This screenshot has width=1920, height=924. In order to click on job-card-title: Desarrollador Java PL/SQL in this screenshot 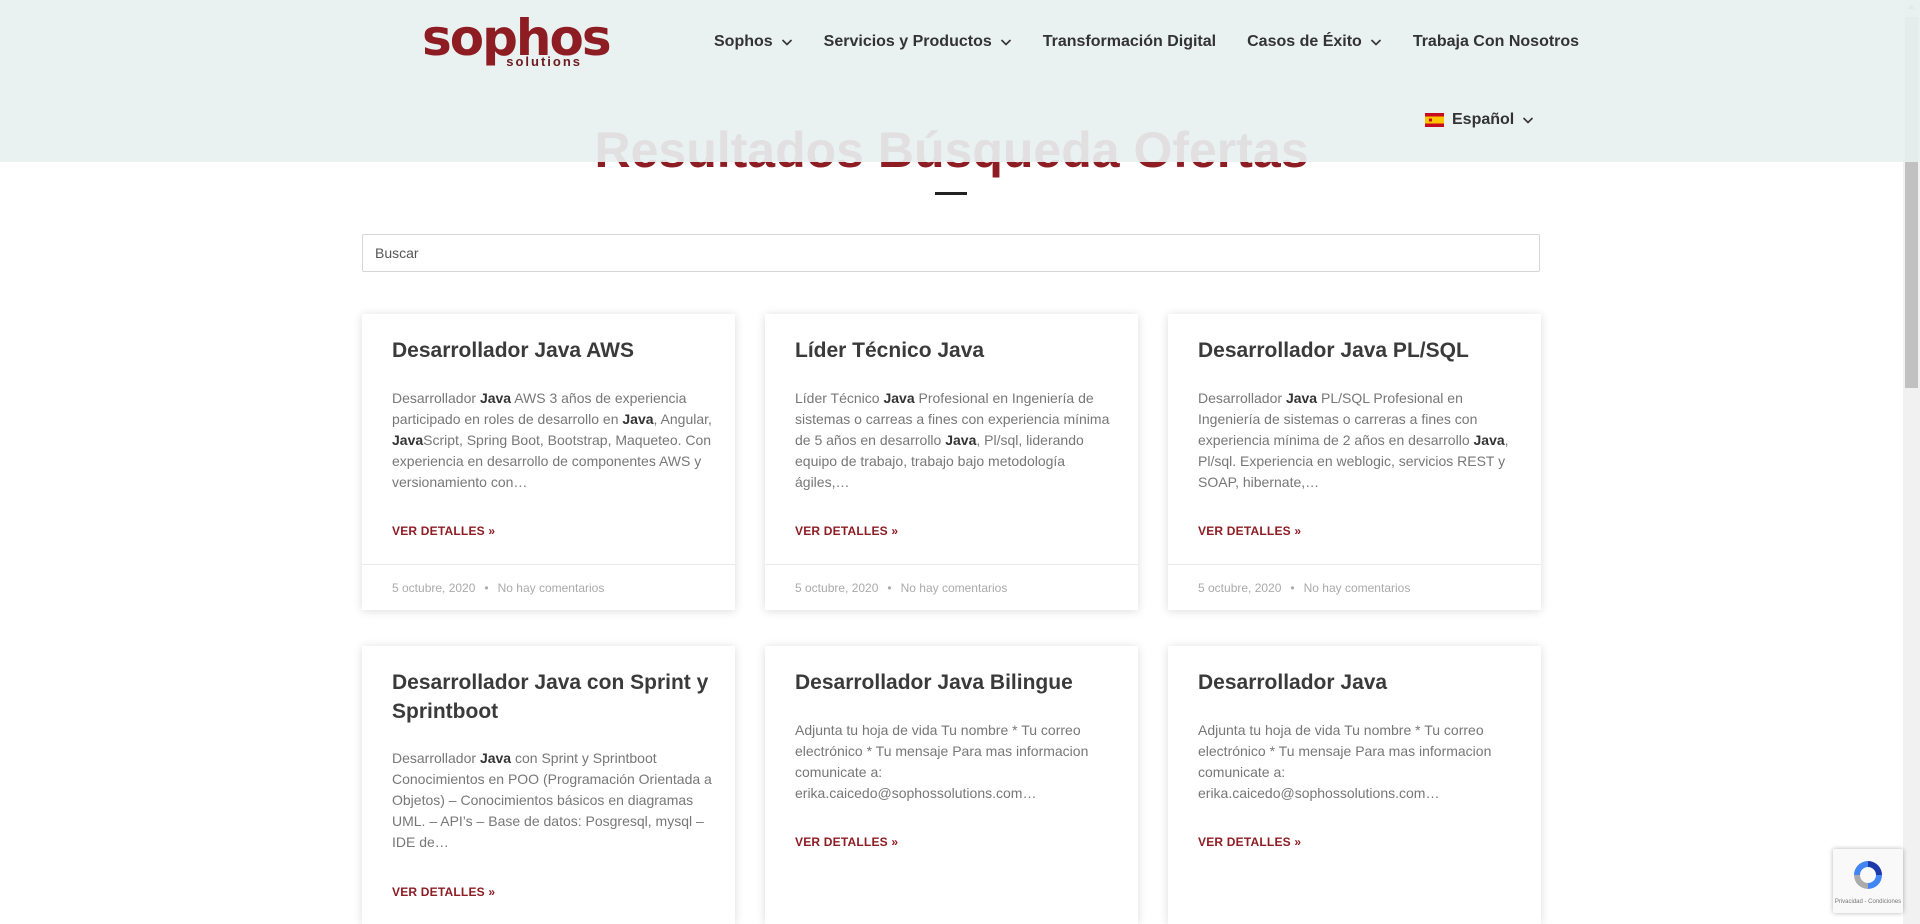, I will do `click(1358, 350)`.